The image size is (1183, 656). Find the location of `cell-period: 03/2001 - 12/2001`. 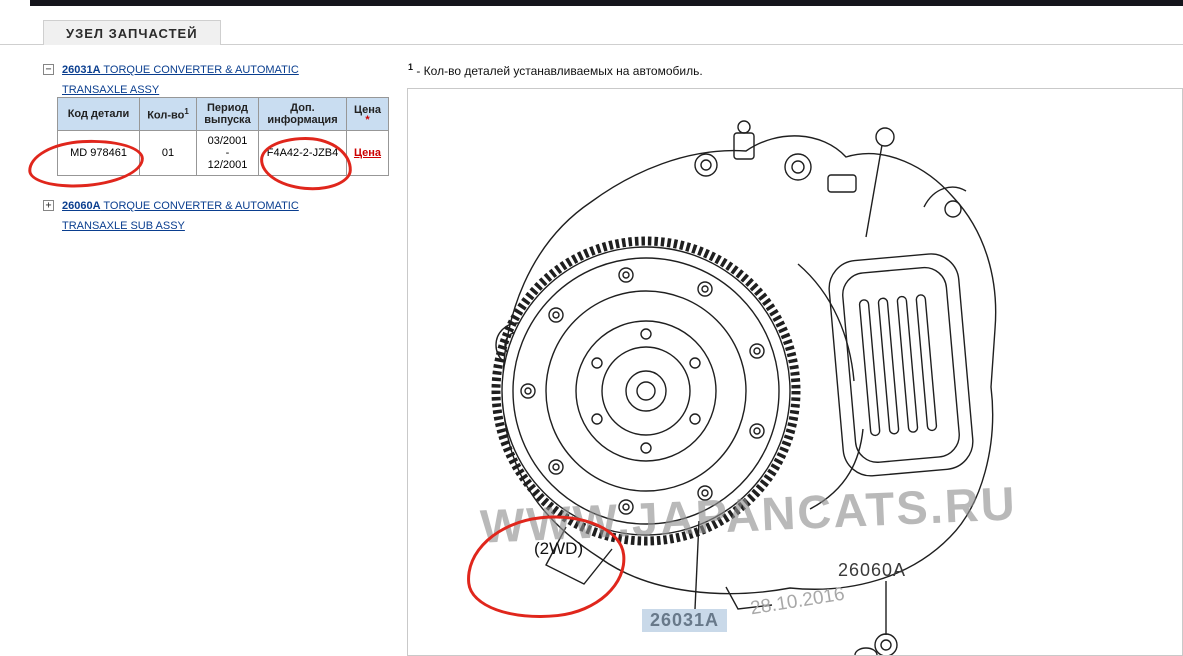

cell-period: 03/2001 - 12/2001 is located at coordinates (227, 153).